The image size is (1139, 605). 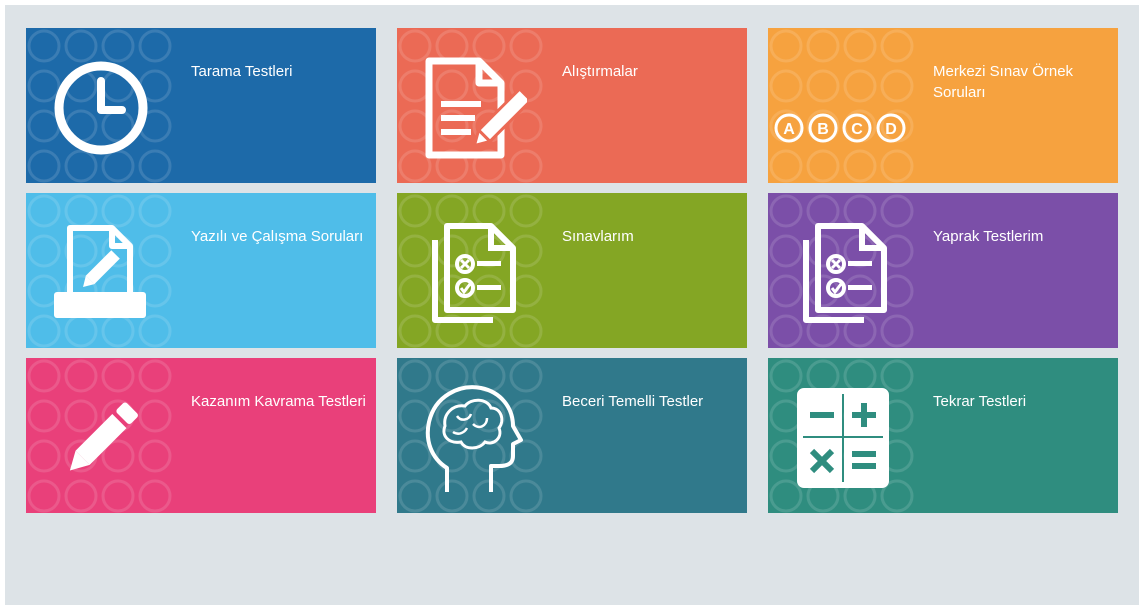 I want to click on clock-icon, so click(x=101, y=108).